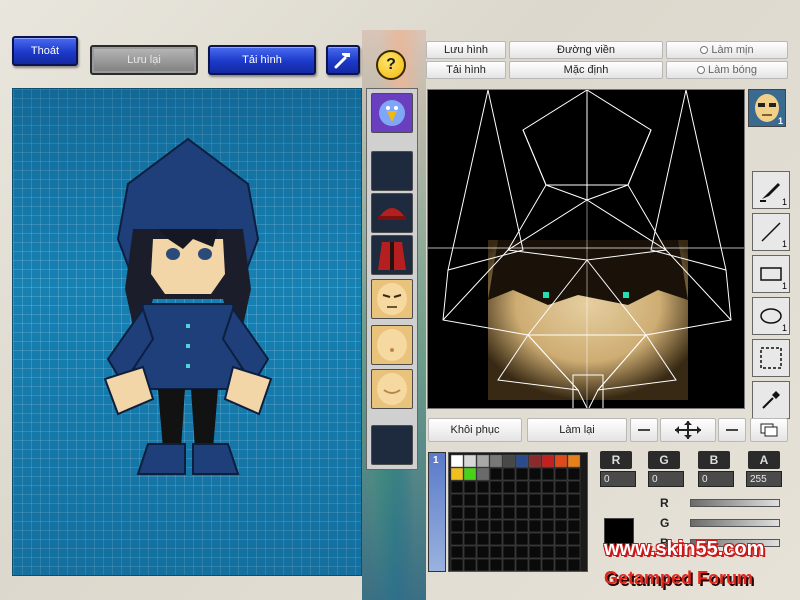  I want to click on item-slot-legs, so click(392, 389).